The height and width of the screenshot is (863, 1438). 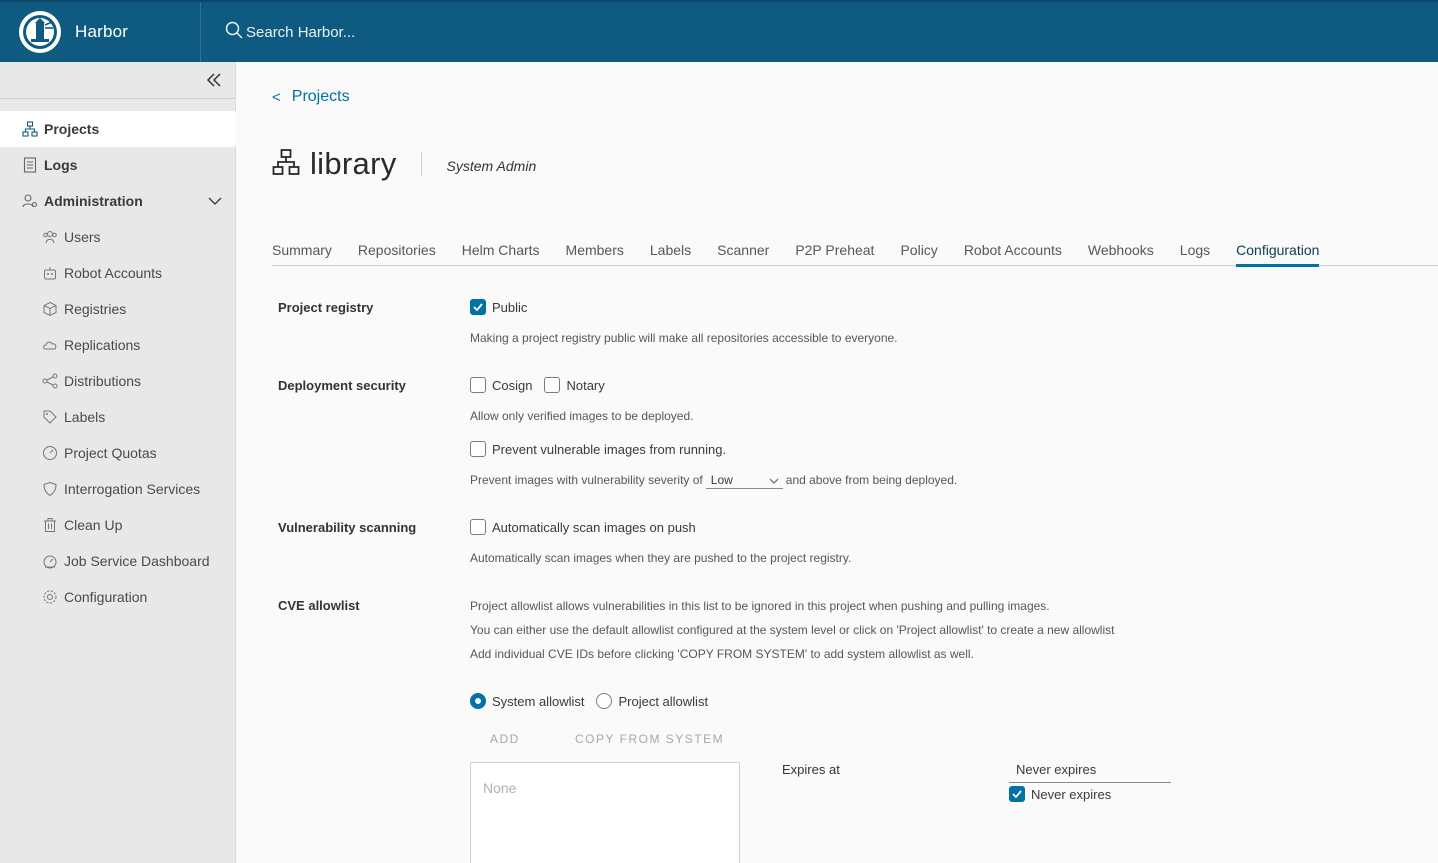 I want to click on add-button: ADD, so click(x=505, y=739).